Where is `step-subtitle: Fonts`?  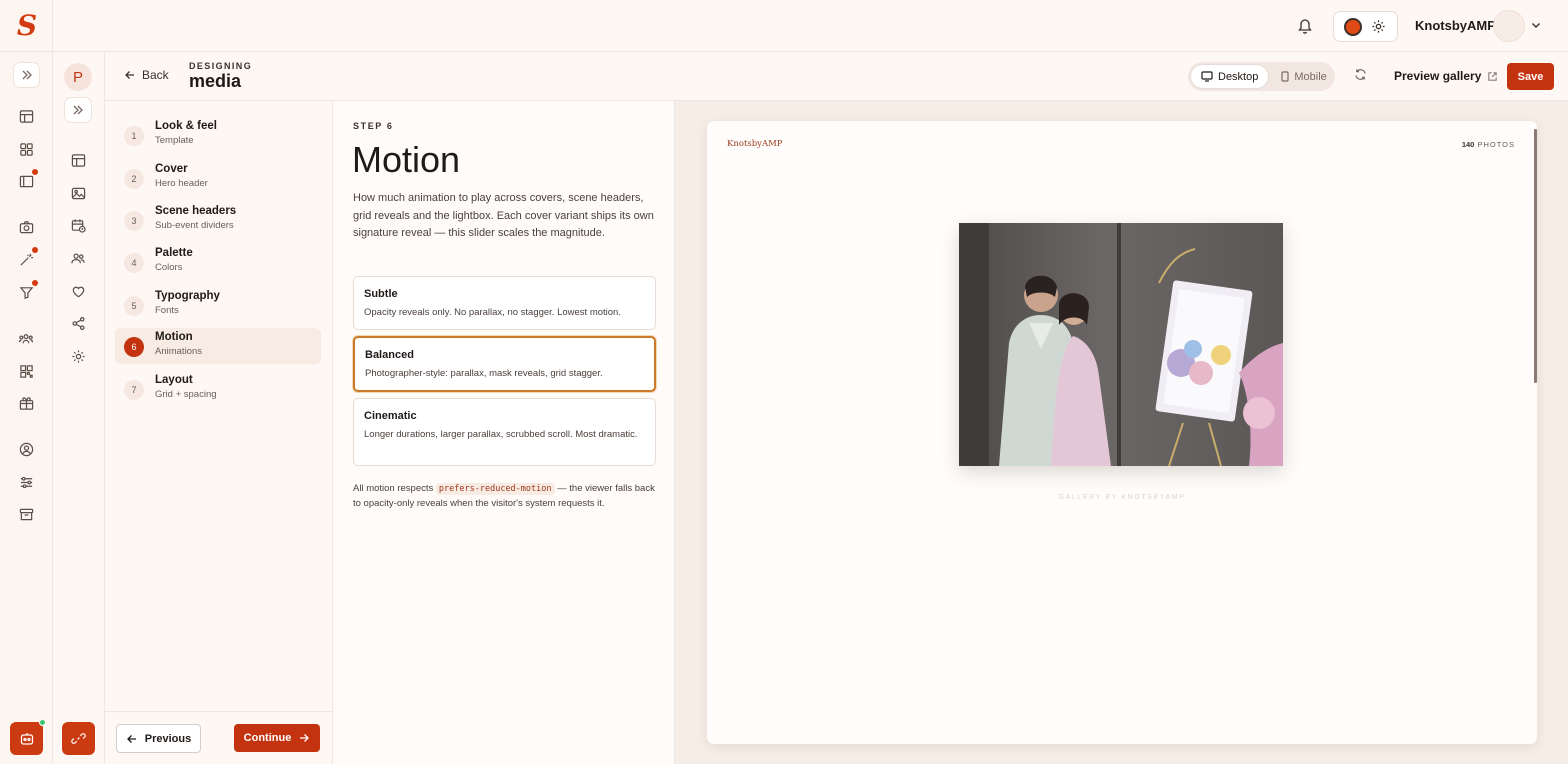 step-subtitle: Fonts is located at coordinates (167, 310).